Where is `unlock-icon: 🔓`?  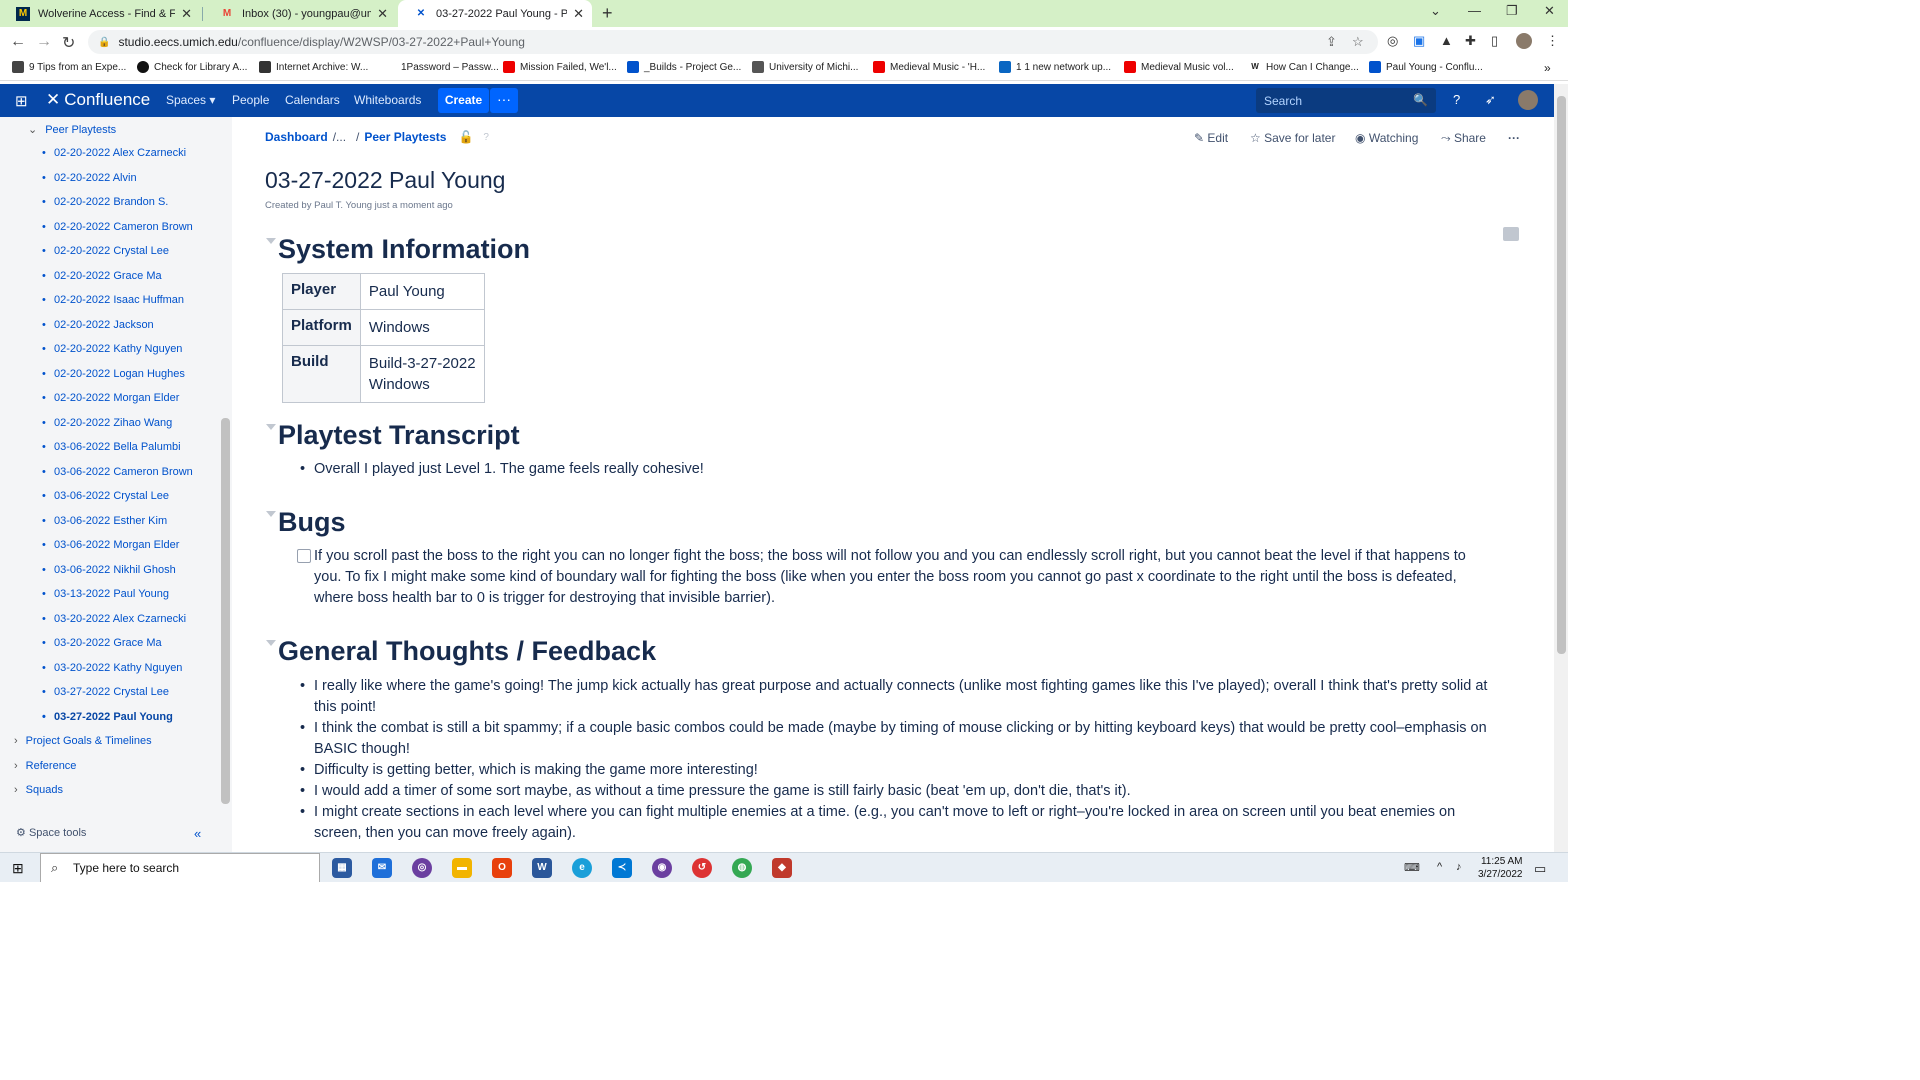 unlock-icon: 🔓 is located at coordinates (465, 137).